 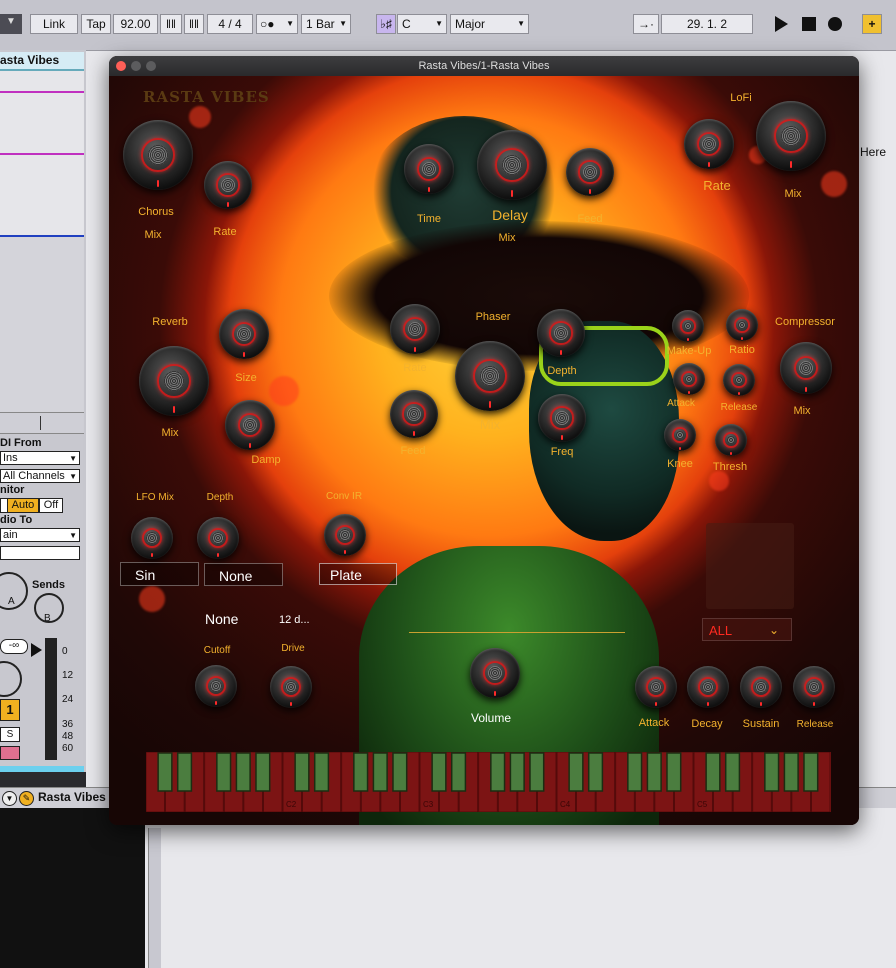 I want to click on filter-drive-knob, so click(x=291, y=687).